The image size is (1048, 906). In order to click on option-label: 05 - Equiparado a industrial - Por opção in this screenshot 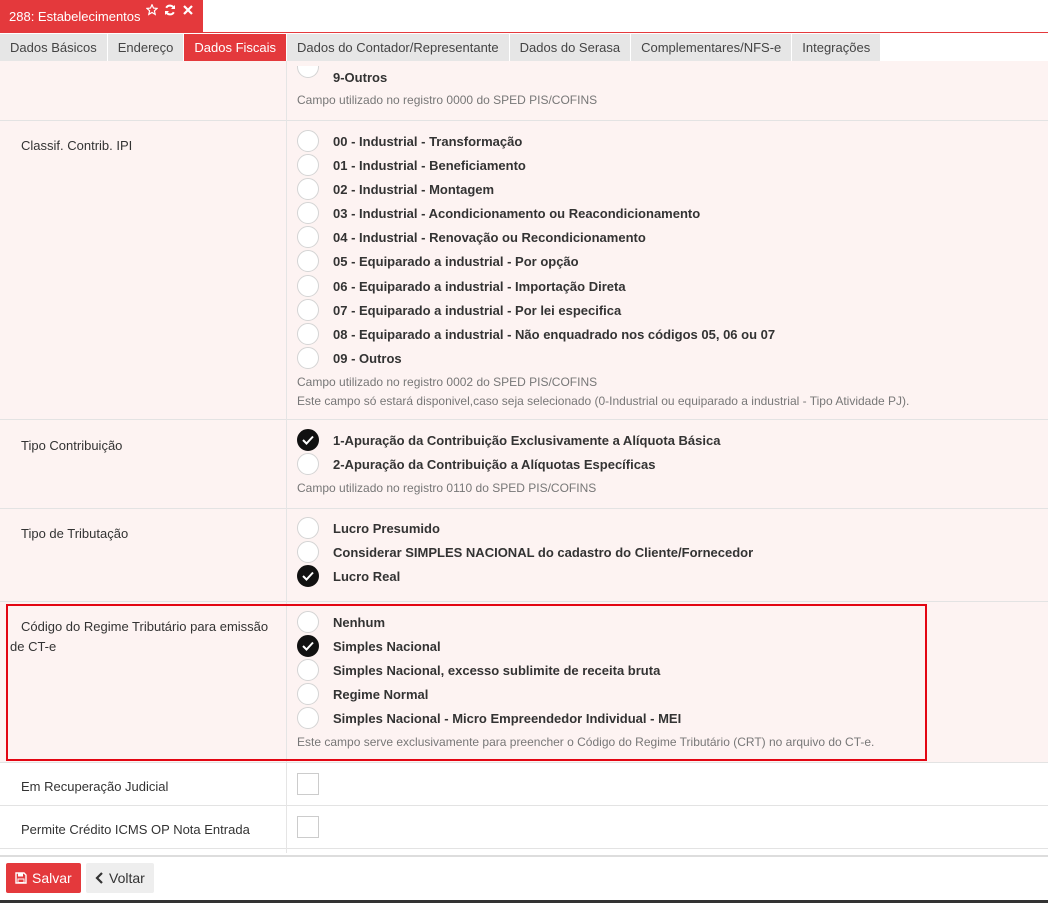, I will do `click(456, 261)`.